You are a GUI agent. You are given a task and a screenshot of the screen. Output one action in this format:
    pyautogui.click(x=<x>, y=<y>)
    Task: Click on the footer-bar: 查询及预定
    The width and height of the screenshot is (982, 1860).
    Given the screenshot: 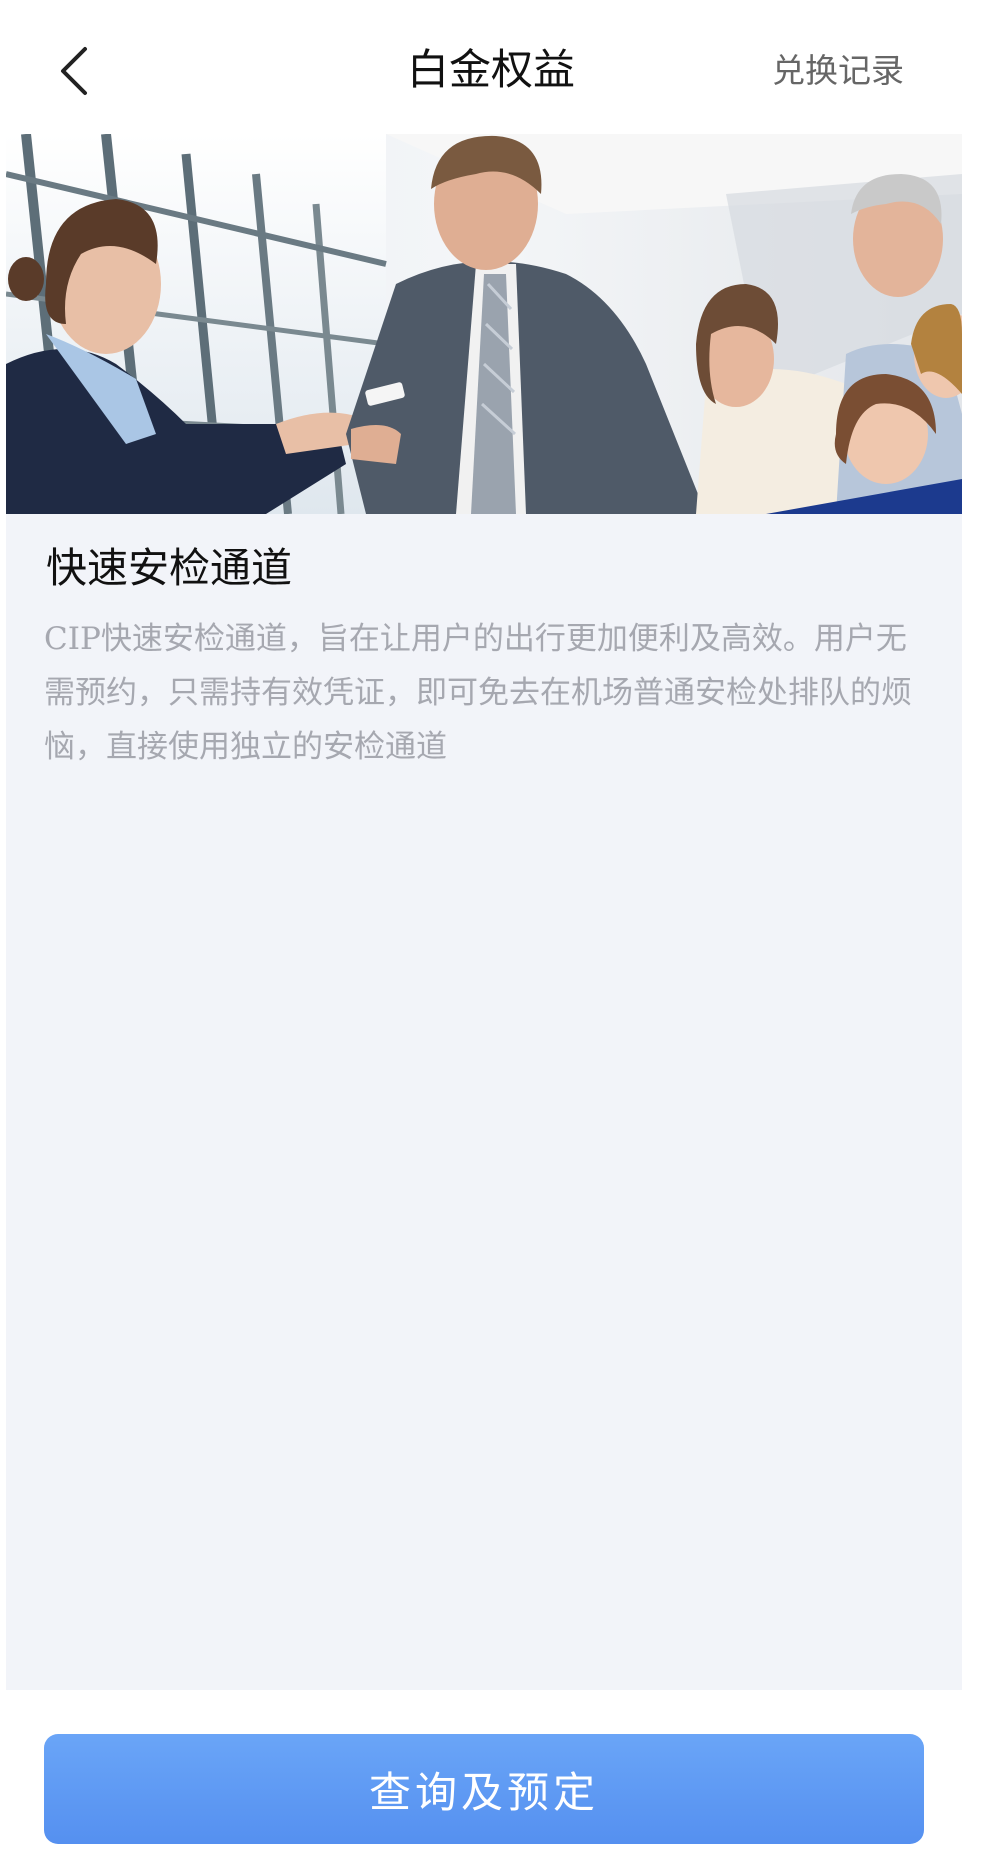 What is the action you would take?
    pyautogui.click(x=491, y=1775)
    